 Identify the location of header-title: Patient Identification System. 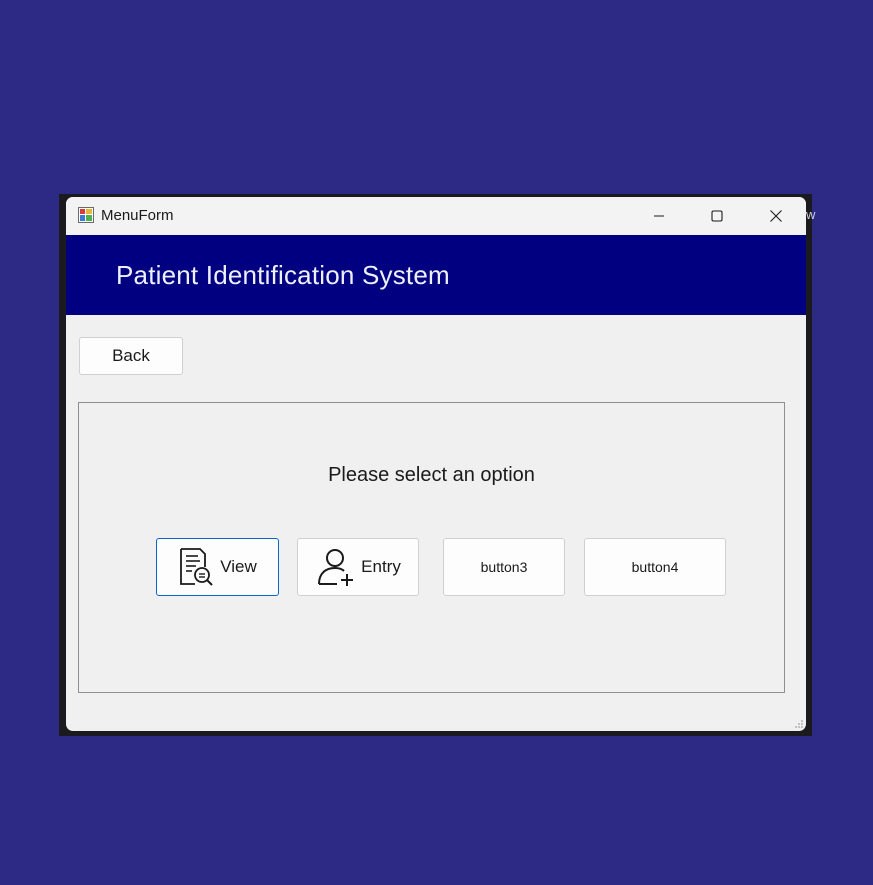
(283, 275).